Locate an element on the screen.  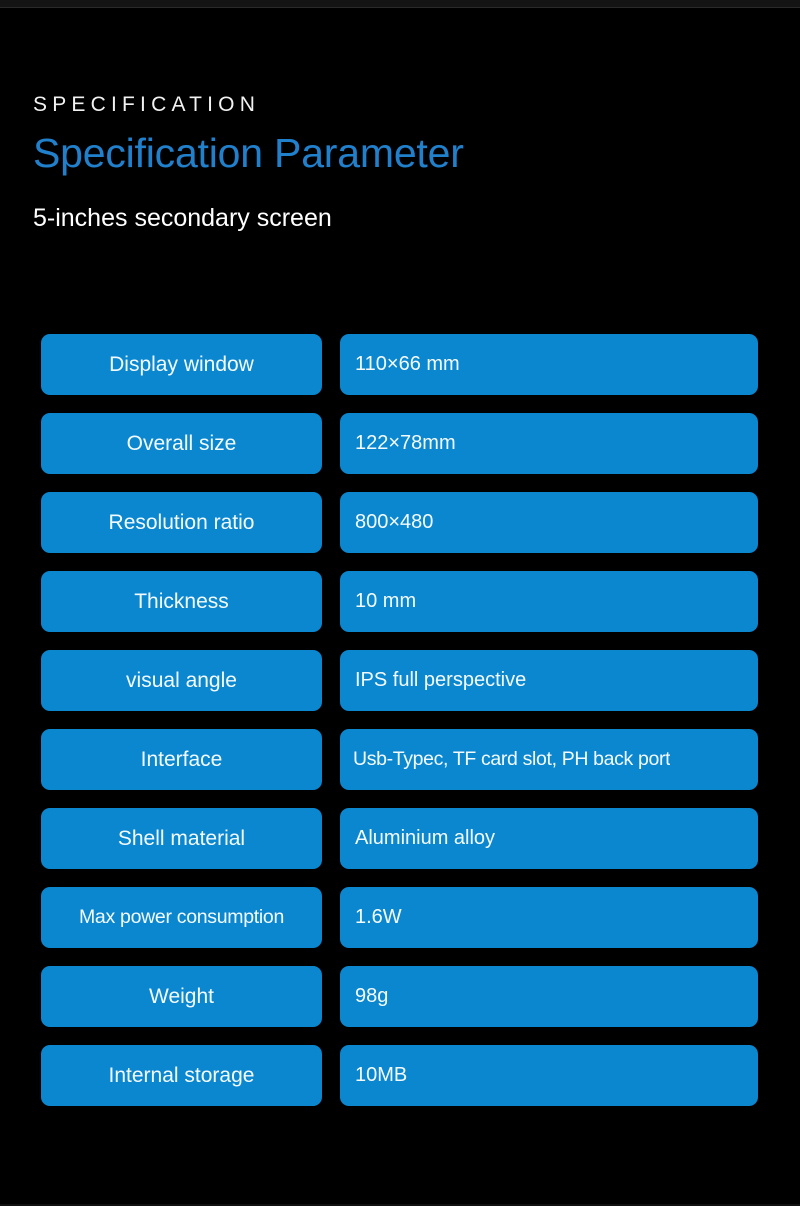
spec-row: Overall size 122×78mm is located at coordinates (399, 443).